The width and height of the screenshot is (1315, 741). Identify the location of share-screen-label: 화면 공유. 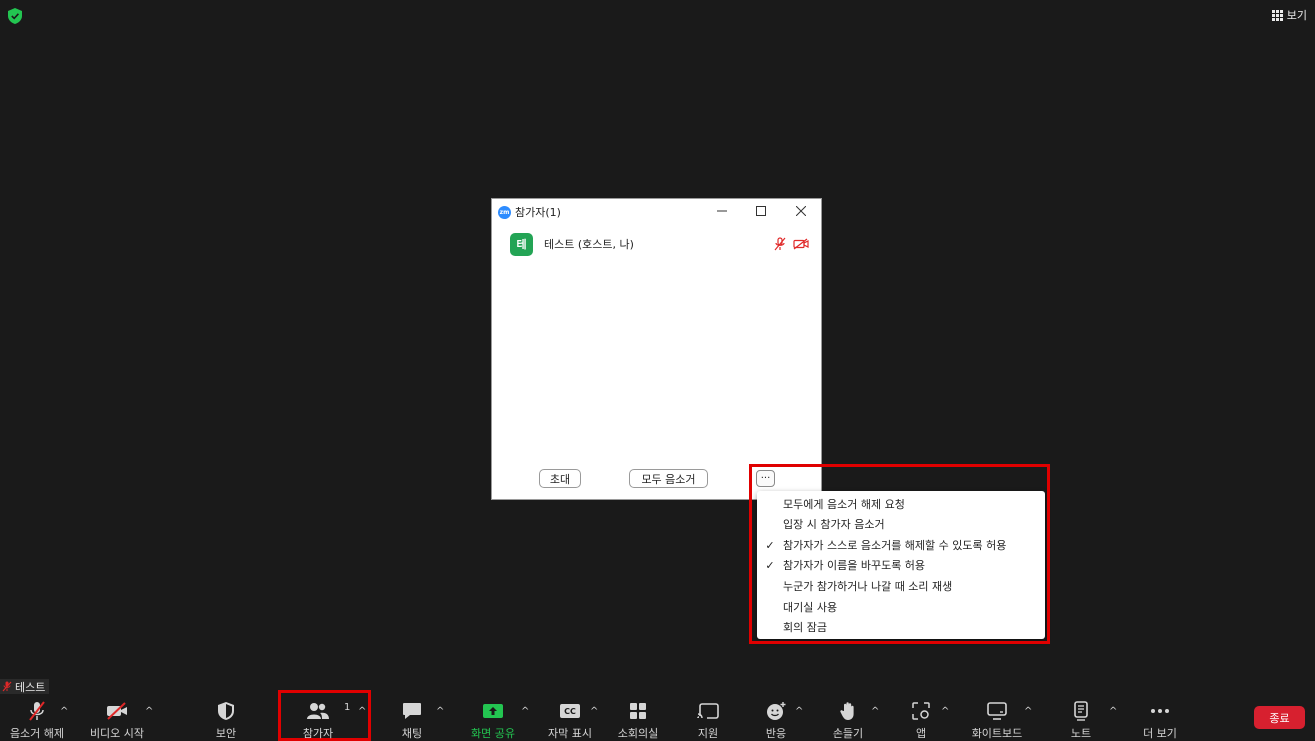
(493, 733).